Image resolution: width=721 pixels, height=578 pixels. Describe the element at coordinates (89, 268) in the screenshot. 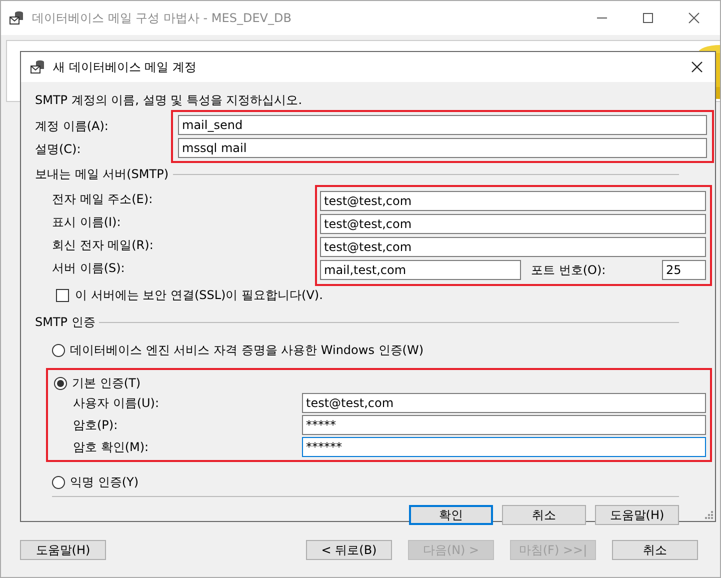

I see `field-label: 서버 이름(S):` at that location.